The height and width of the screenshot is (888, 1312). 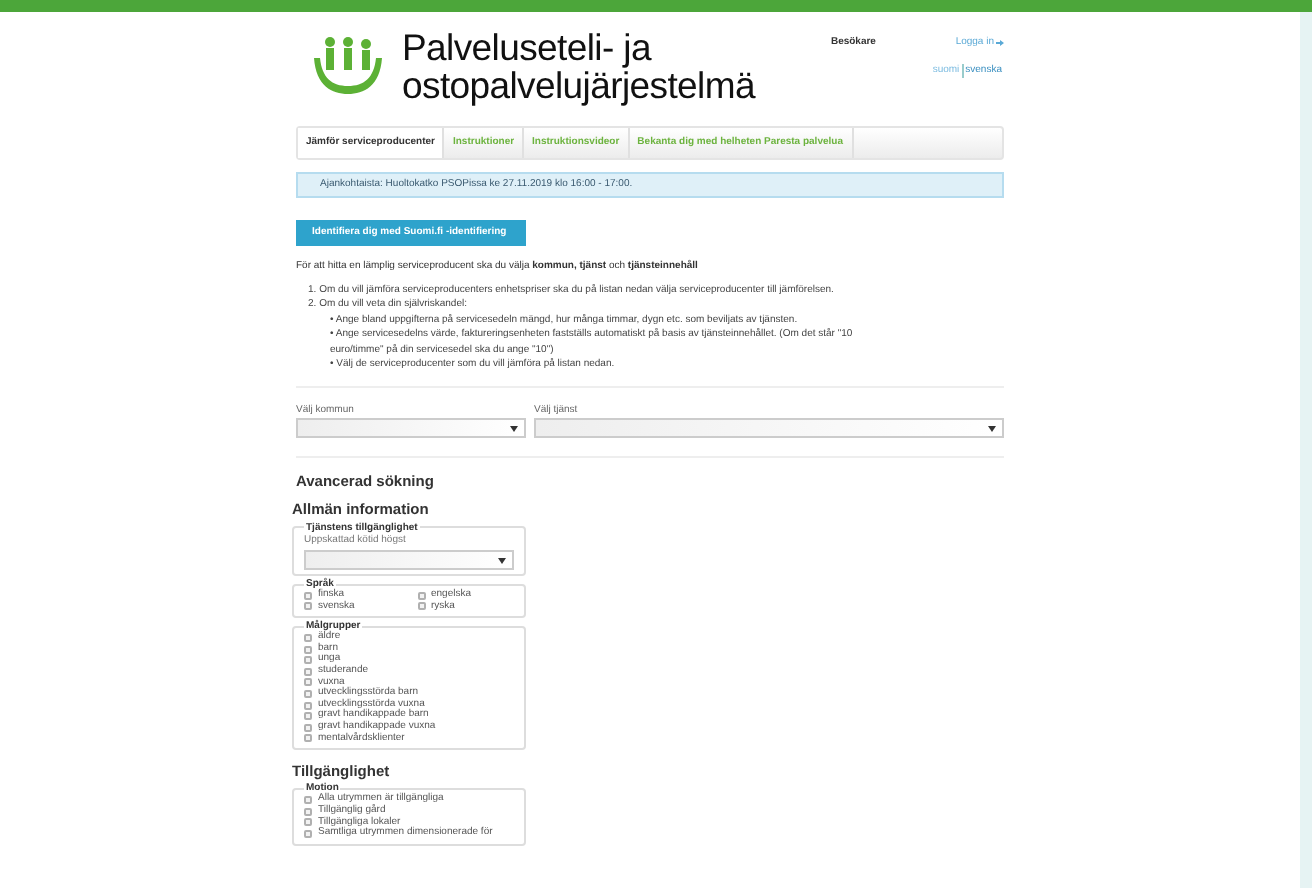 What do you see at coordinates (409, 560) in the screenshot?
I see `queue-time-select` at bounding box center [409, 560].